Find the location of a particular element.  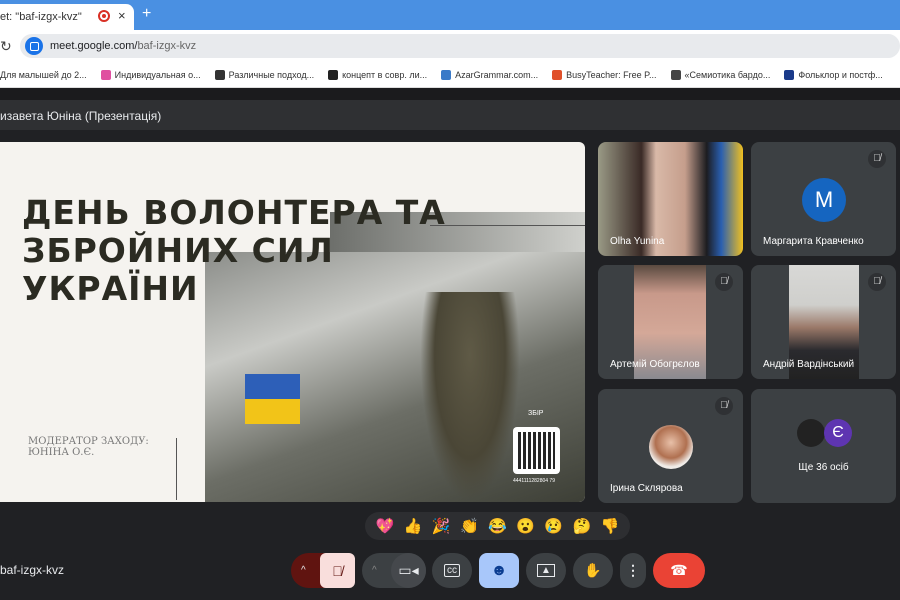

url-host: meet.google.com/ is located at coordinates (94, 46).